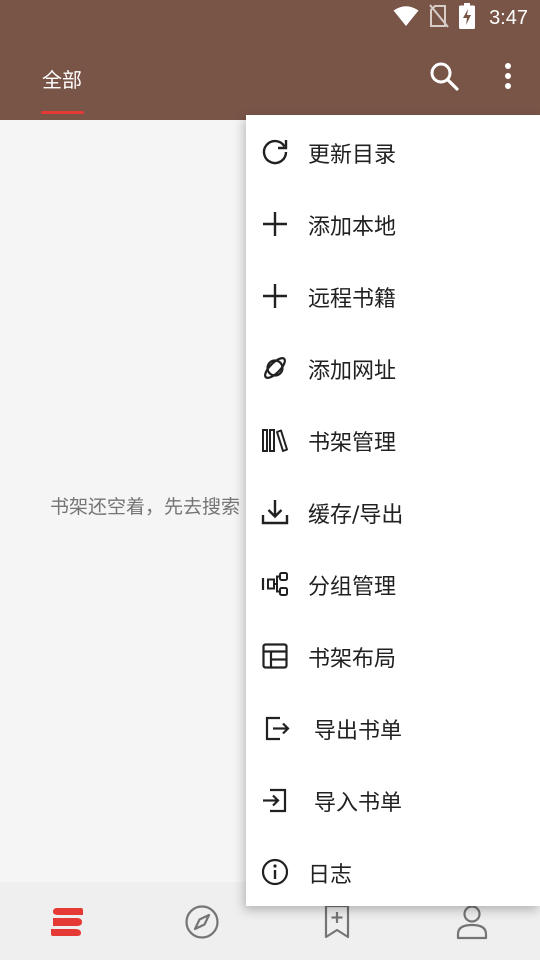  I want to click on status-bar: 3:47, so click(270, 18).